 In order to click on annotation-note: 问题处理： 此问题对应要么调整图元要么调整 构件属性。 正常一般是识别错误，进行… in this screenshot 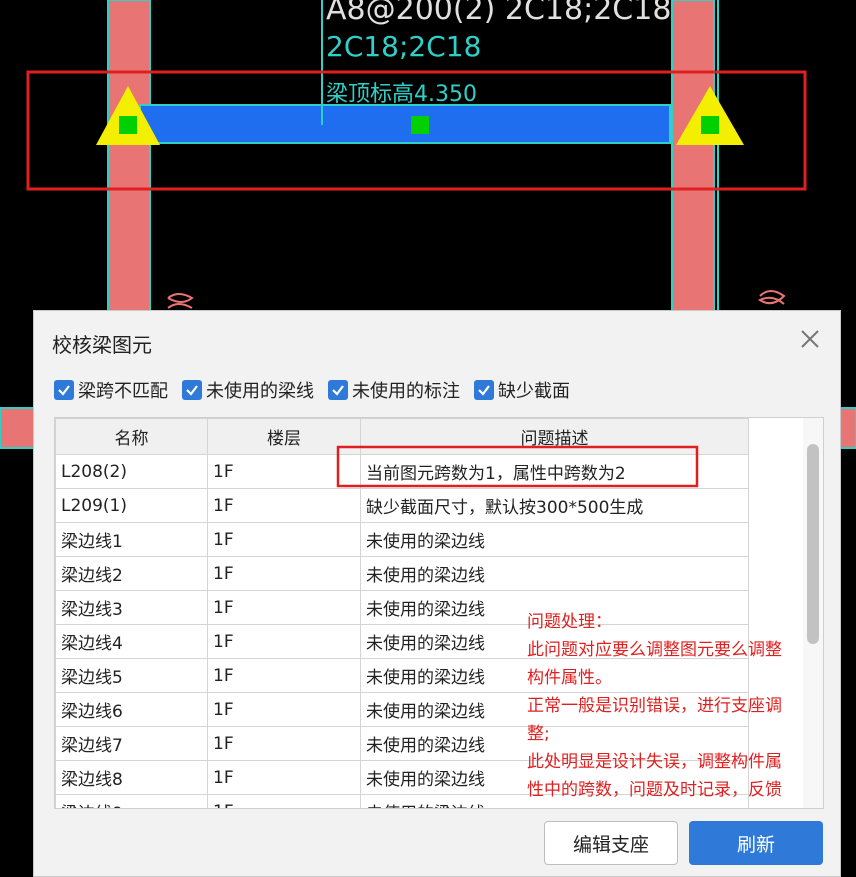, I will do `click(687, 706)`.